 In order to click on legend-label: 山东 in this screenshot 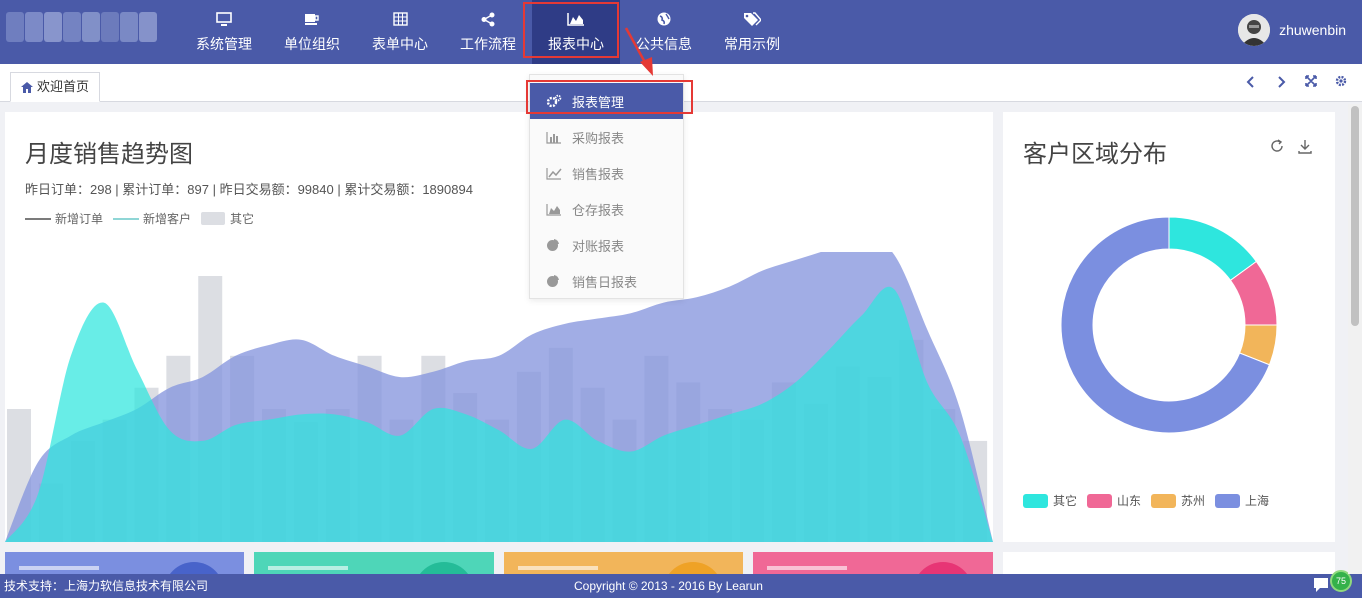, I will do `click(1129, 501)`.